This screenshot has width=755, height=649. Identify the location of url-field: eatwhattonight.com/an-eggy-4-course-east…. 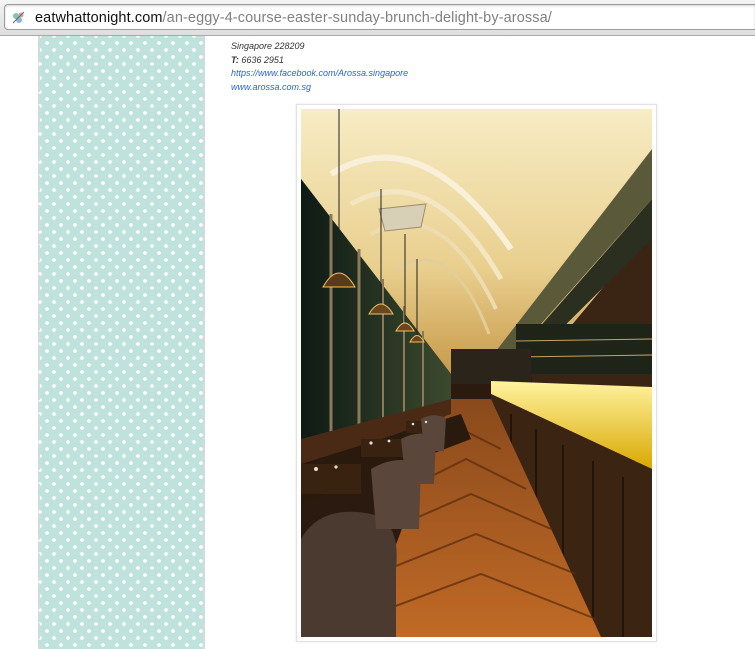
(379, 17).